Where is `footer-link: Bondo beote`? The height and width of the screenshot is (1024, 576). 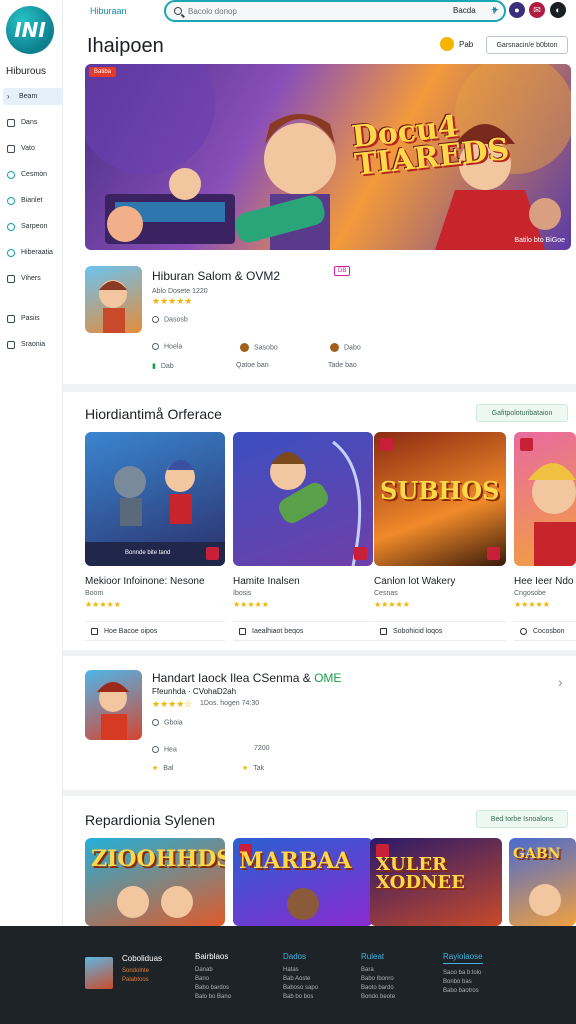
footer-link: Bondo beote is located at coordinates (378, 997).